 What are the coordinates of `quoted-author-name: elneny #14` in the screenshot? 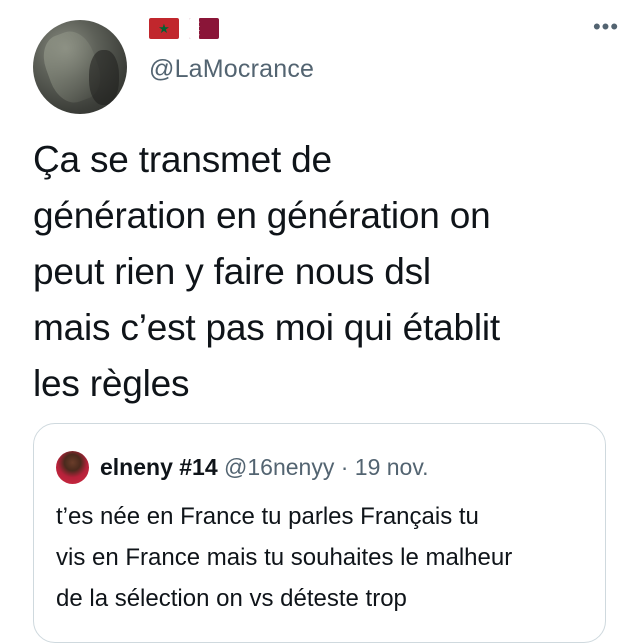 It's located at (159, 467).